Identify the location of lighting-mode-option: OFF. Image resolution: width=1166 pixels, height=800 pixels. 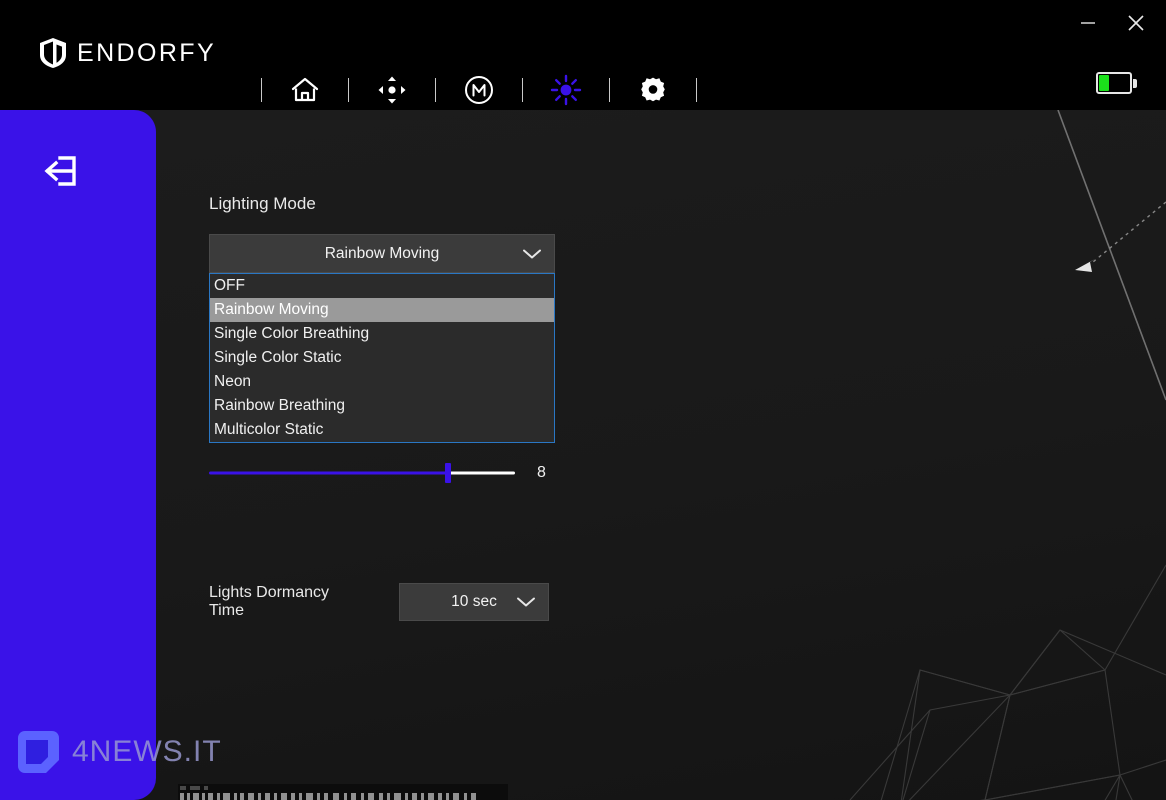
(382, 286).